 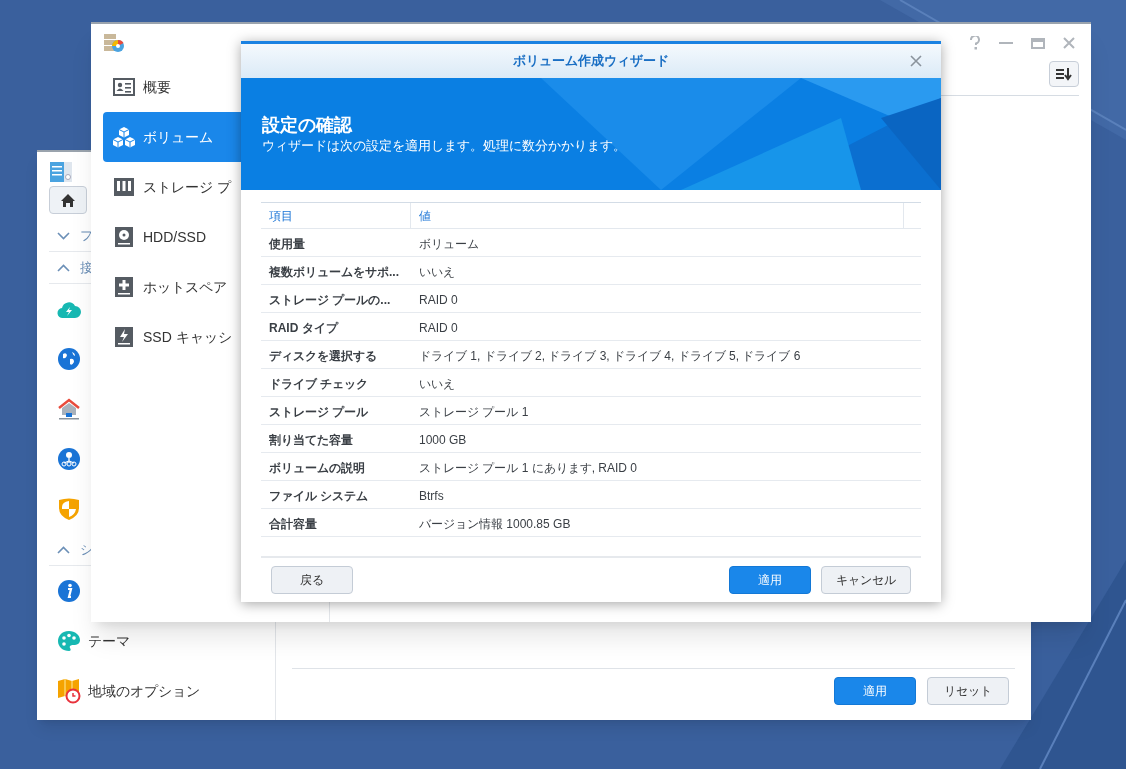 I want to click on nav-item: 概要, so click(x=210, y=87).